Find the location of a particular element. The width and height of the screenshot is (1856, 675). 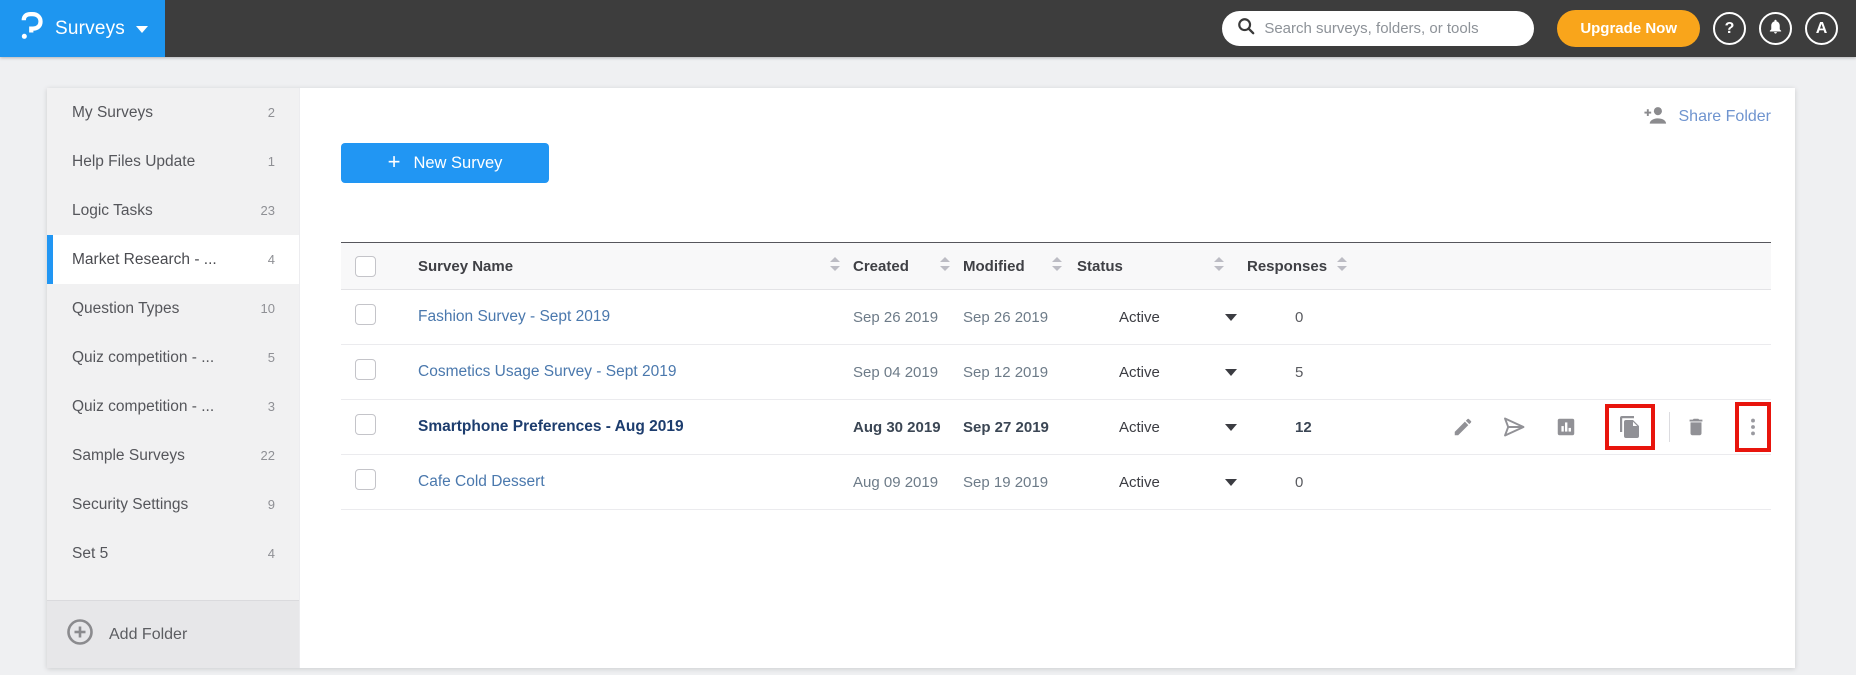

duplicate-icon is located at coordinates (1630, 427).